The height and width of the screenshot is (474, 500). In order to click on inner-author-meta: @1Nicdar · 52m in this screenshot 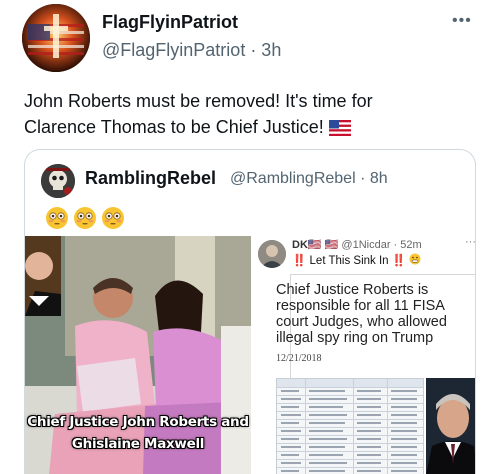, I will do `click(381, 245)`.